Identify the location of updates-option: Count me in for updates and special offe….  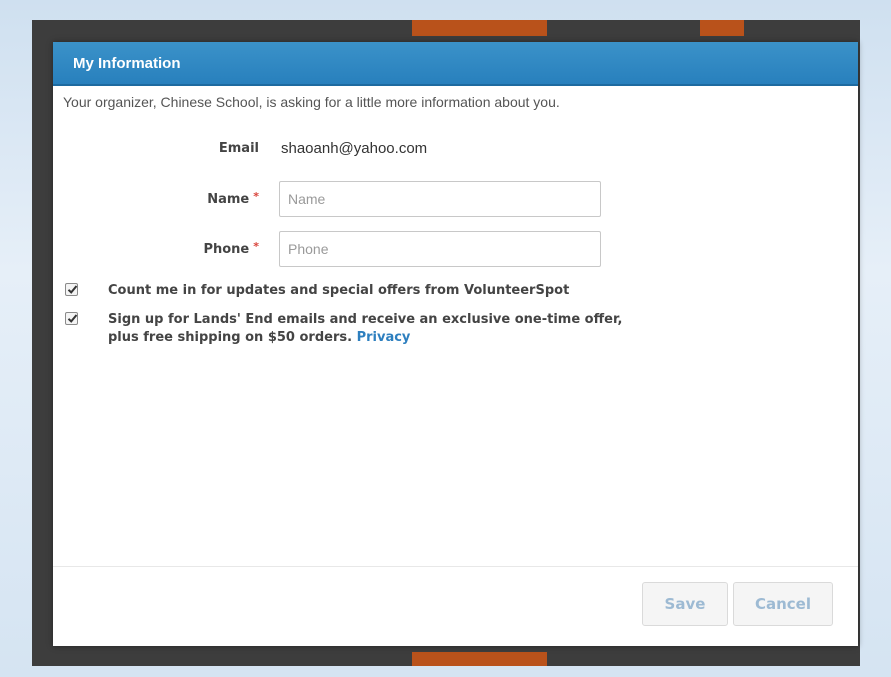
(346, 291).